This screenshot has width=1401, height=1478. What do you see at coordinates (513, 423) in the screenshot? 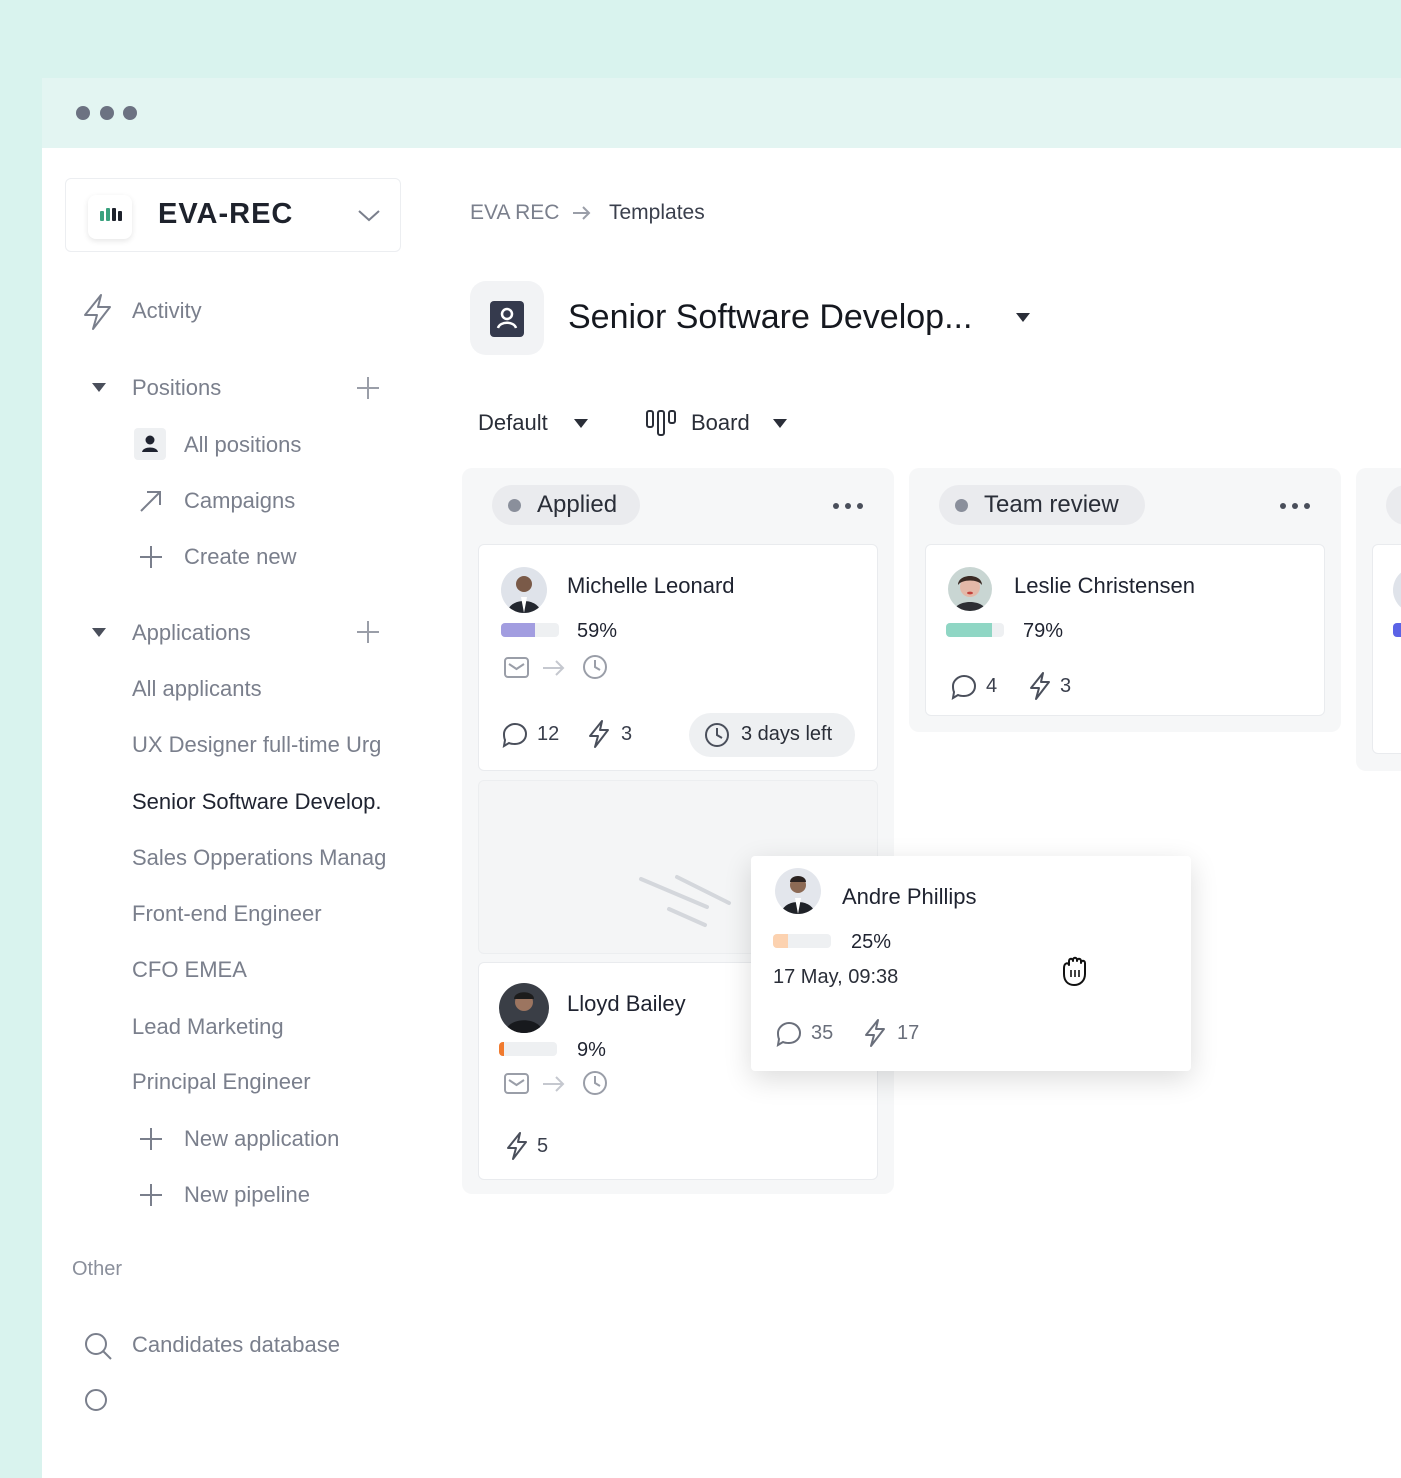
I see `filter-select: Default` at bounding box center [513, 423].